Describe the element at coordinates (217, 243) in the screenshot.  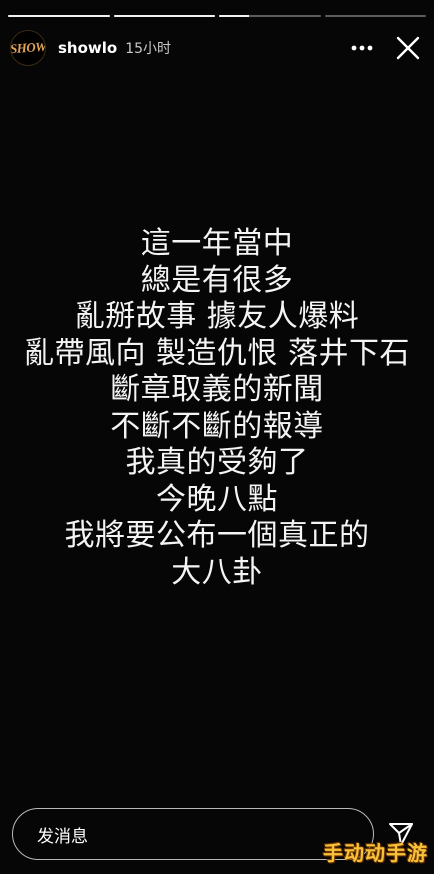
I see `story-line: 這一年當中` at that location.